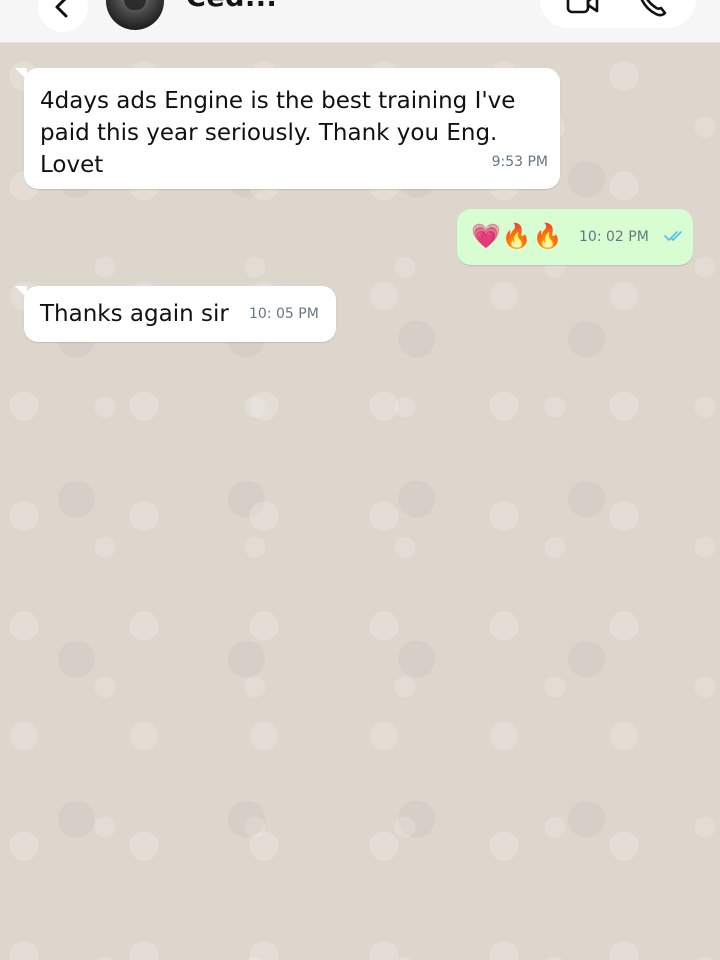 This screenshot has height=960, width=720. What do you see at coordinates (135, 15) in the screenshot?
I see `avatar` at bounding box center [135, 15].